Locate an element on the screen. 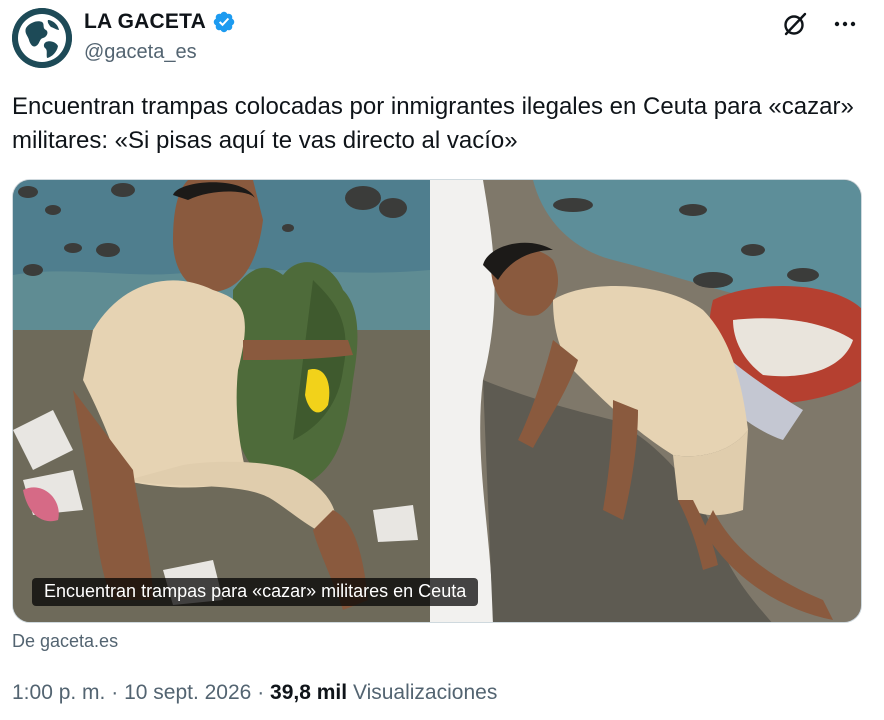 The height and width of the screenshot is (720, 884). more-icon is located at coordinates (845, 24).